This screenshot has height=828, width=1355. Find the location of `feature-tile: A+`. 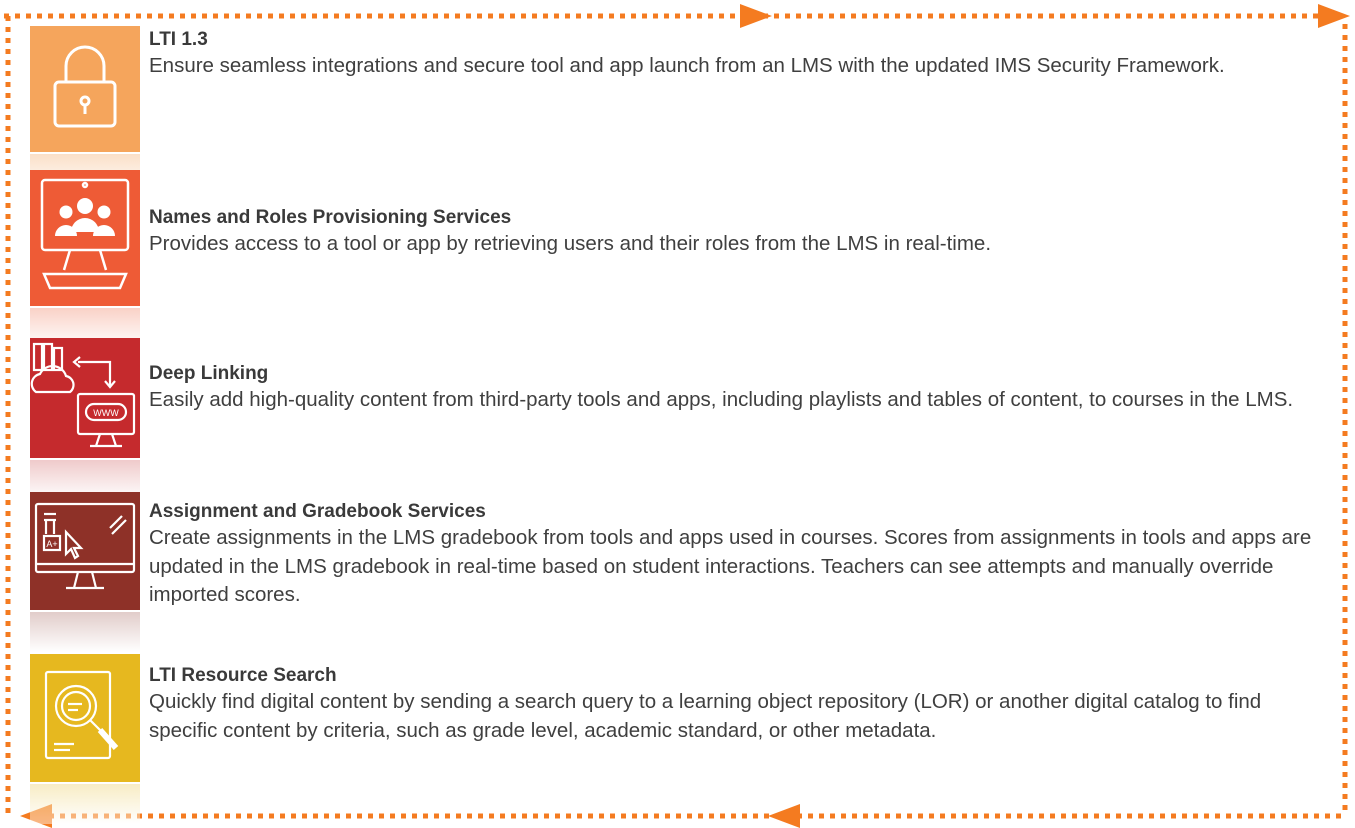

feature-tile: A+ is located at coordinates (85, 551).